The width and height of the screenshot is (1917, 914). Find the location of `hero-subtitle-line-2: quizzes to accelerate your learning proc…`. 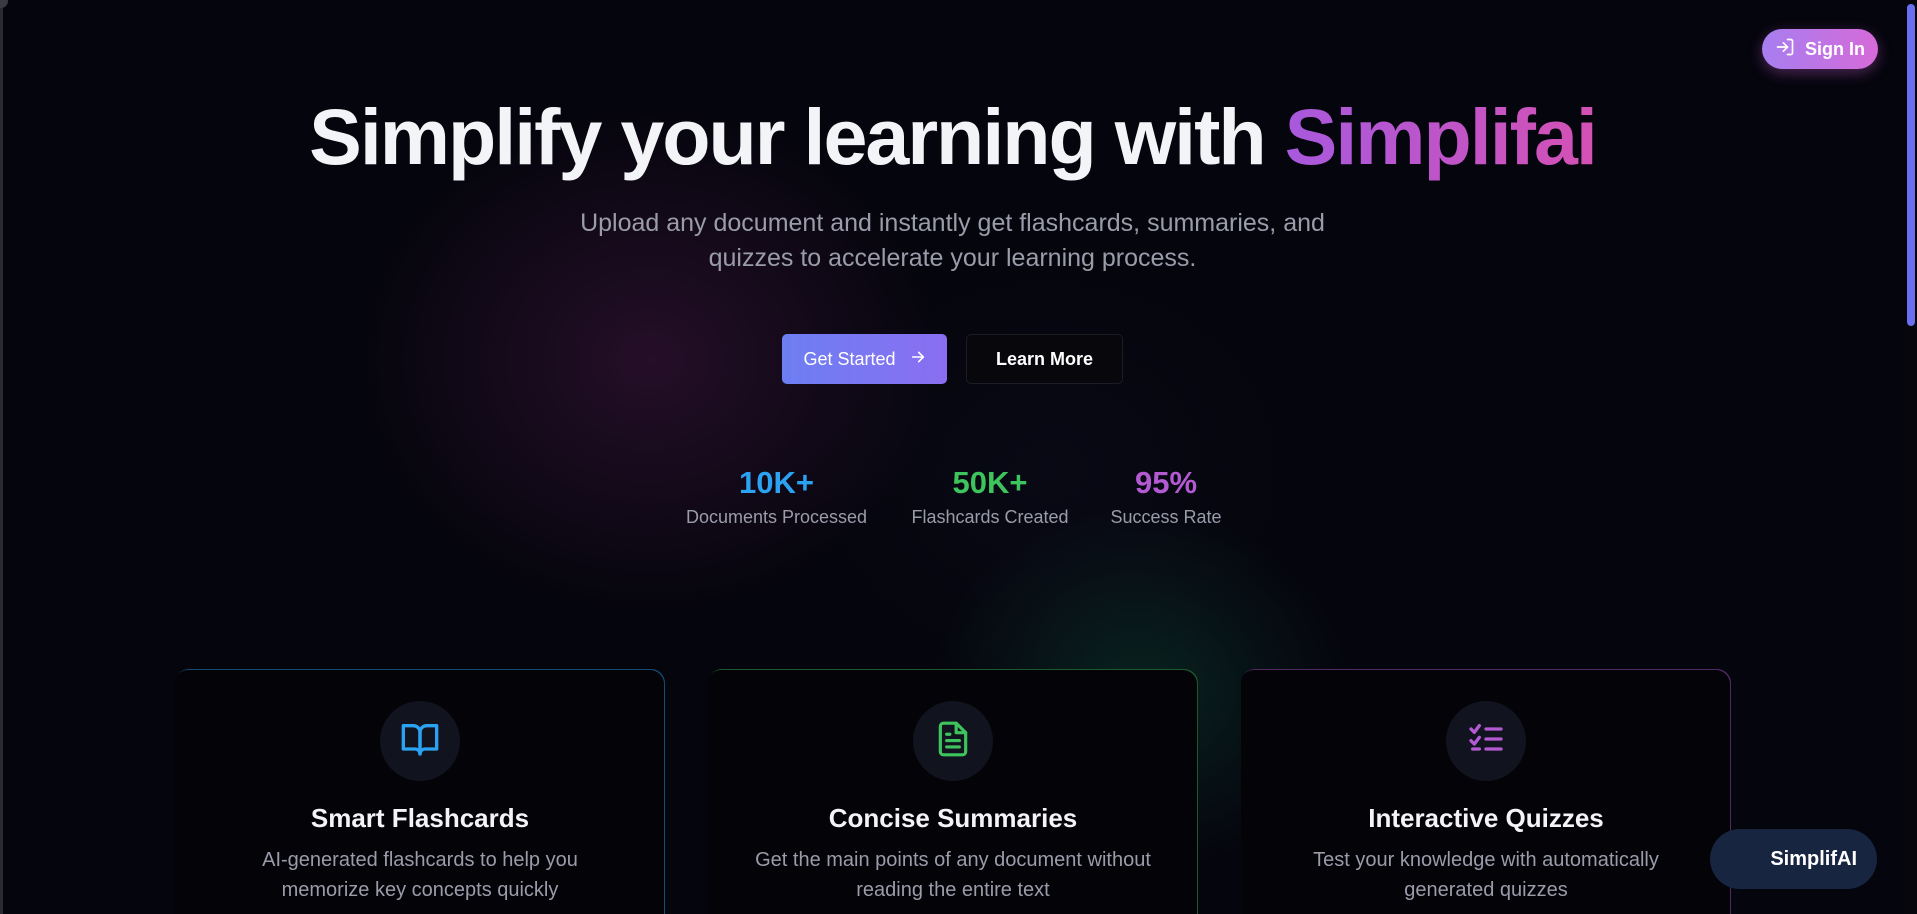

hero-subtitle-line-2: quizzes to accelerate your learning proc… is located at coordinates (952, 258).